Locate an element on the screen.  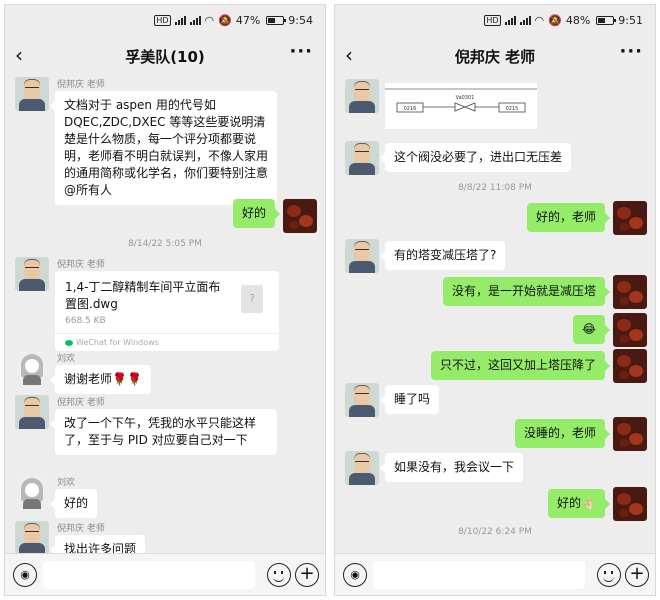
clock: 9:54 is located at coordinates (300, 20).